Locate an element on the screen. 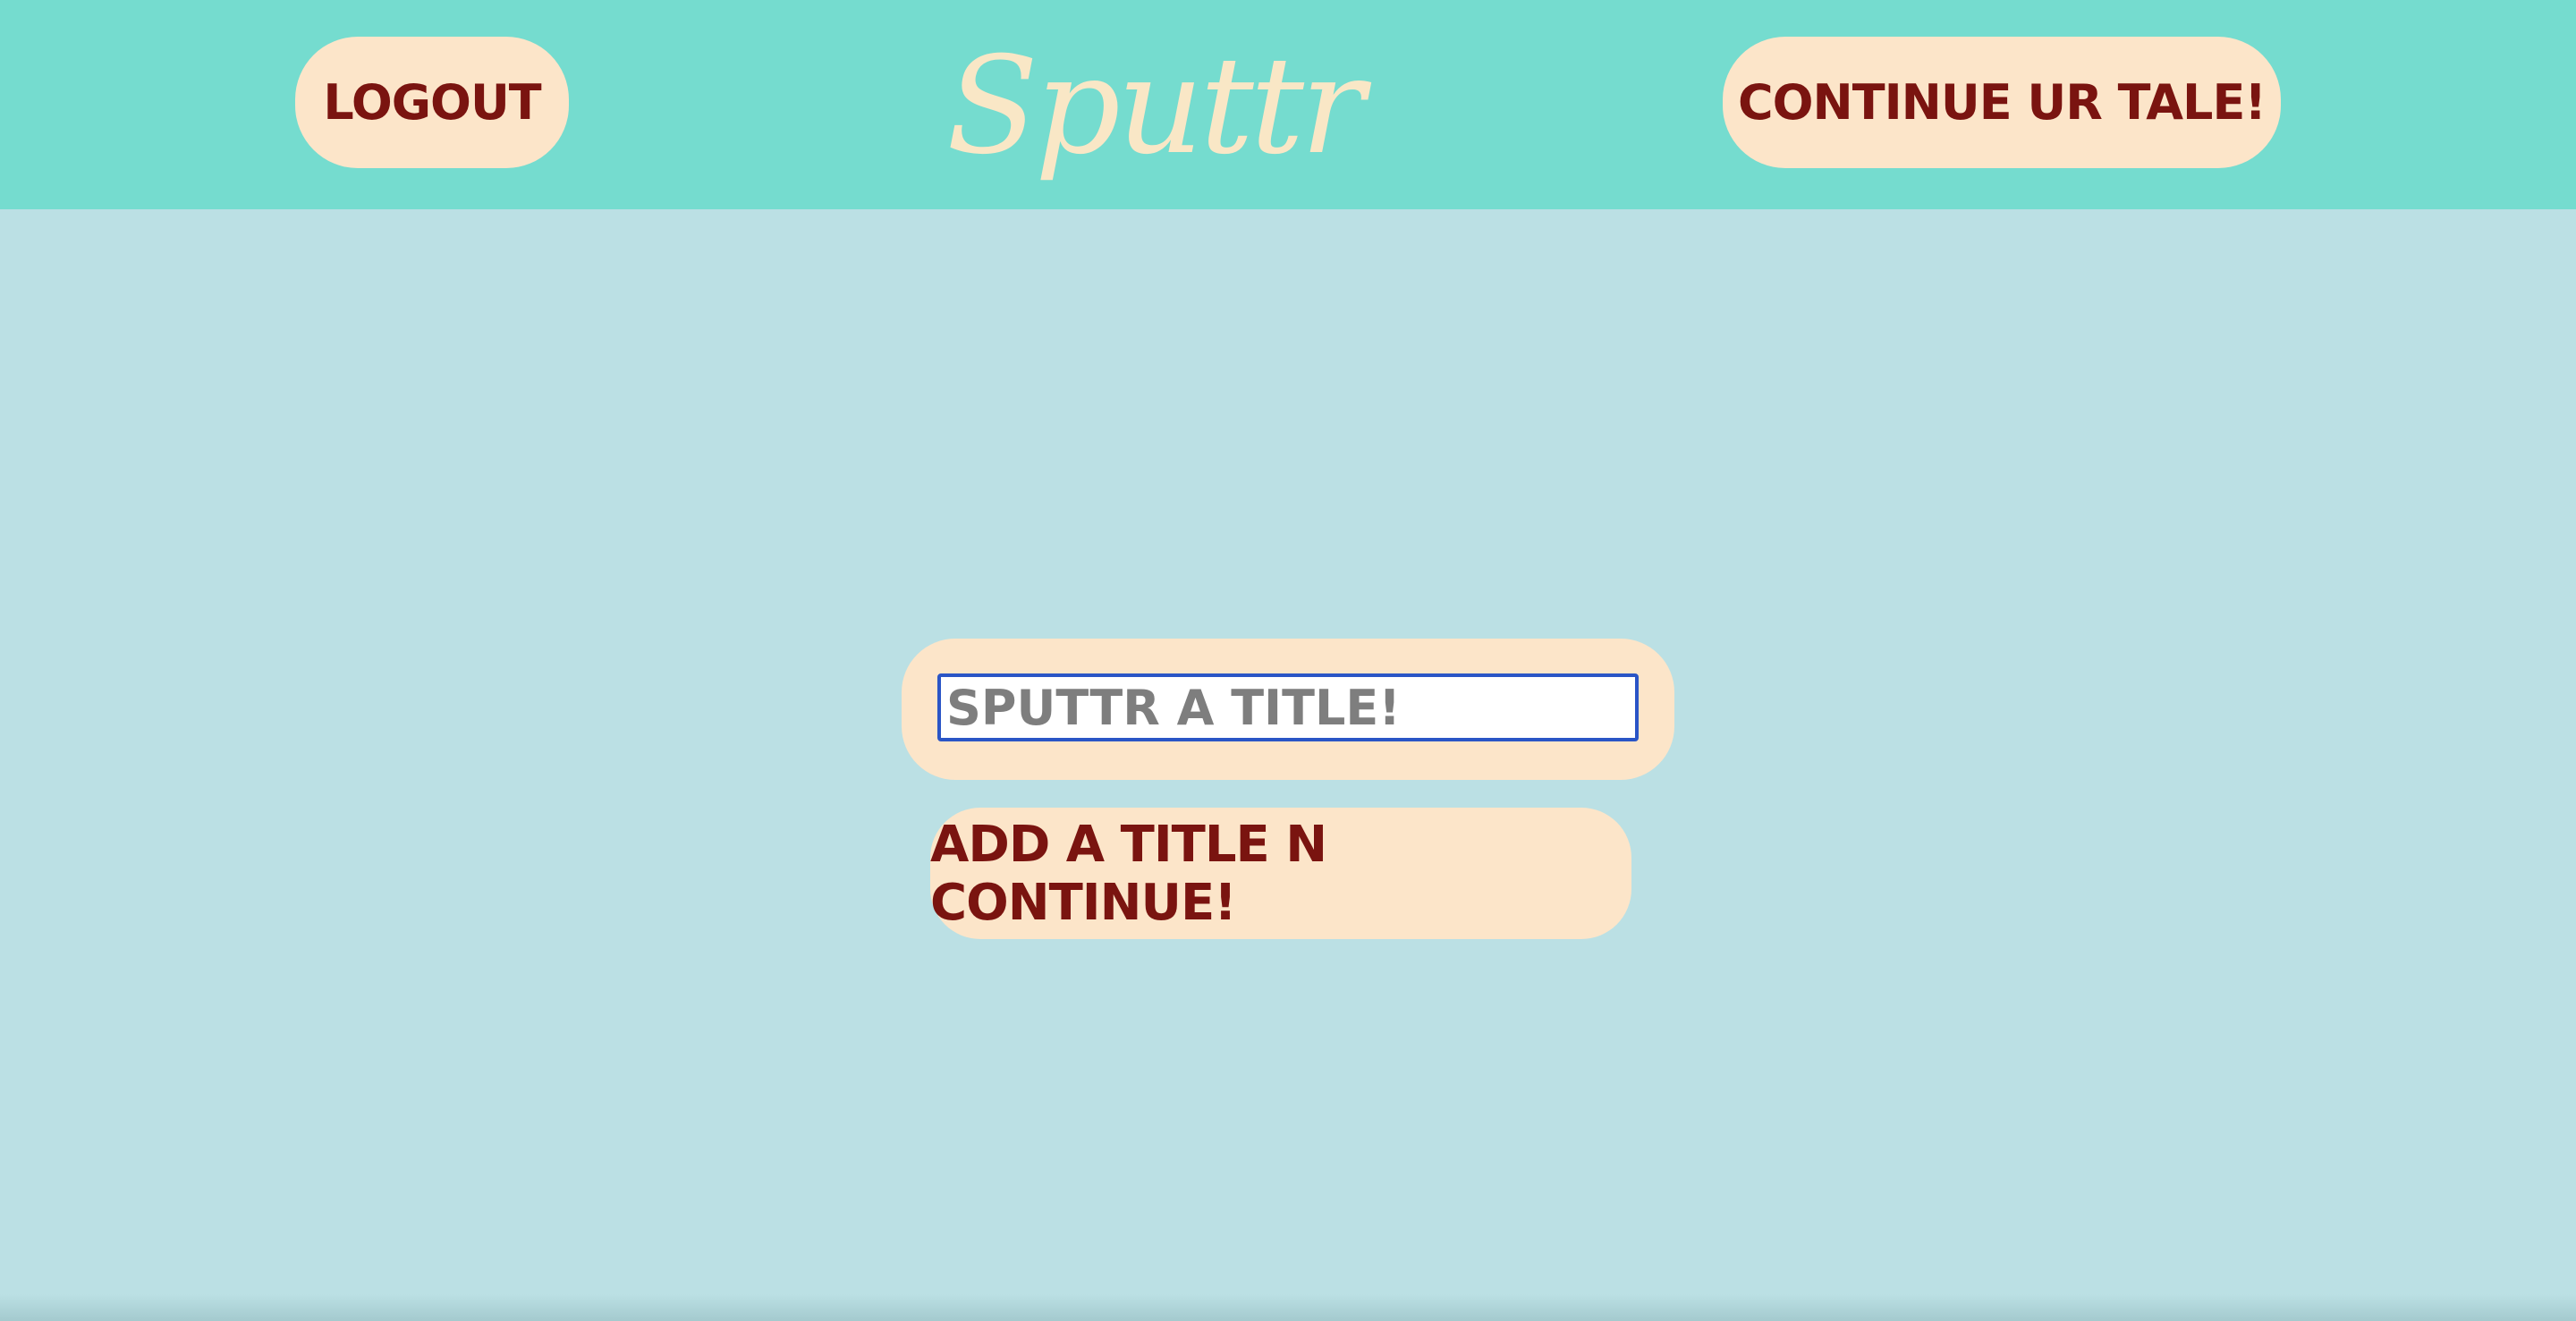 Image resolution: width=2576 pixels, height=1321 pixels. sputtr-logo: Sputtr is located at coordinates (1155, 106).